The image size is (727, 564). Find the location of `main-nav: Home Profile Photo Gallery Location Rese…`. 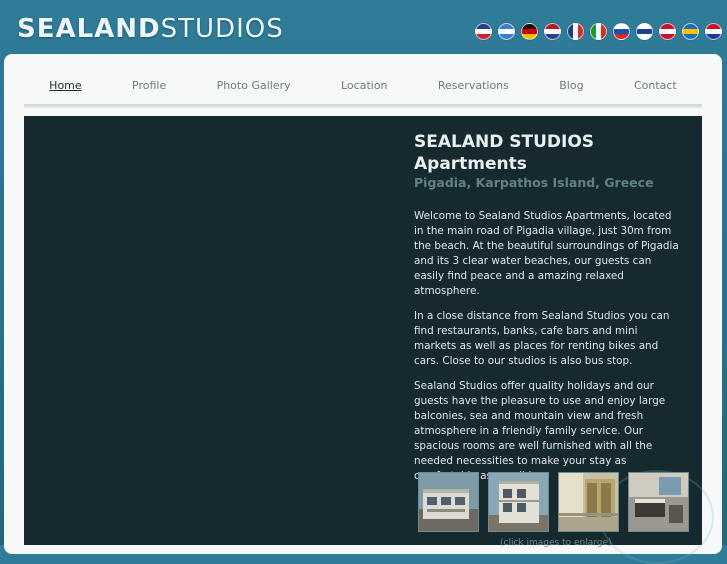

main-nav: Home Profile Photo Gallery Location Rese… is located at coordinates (363, 85).